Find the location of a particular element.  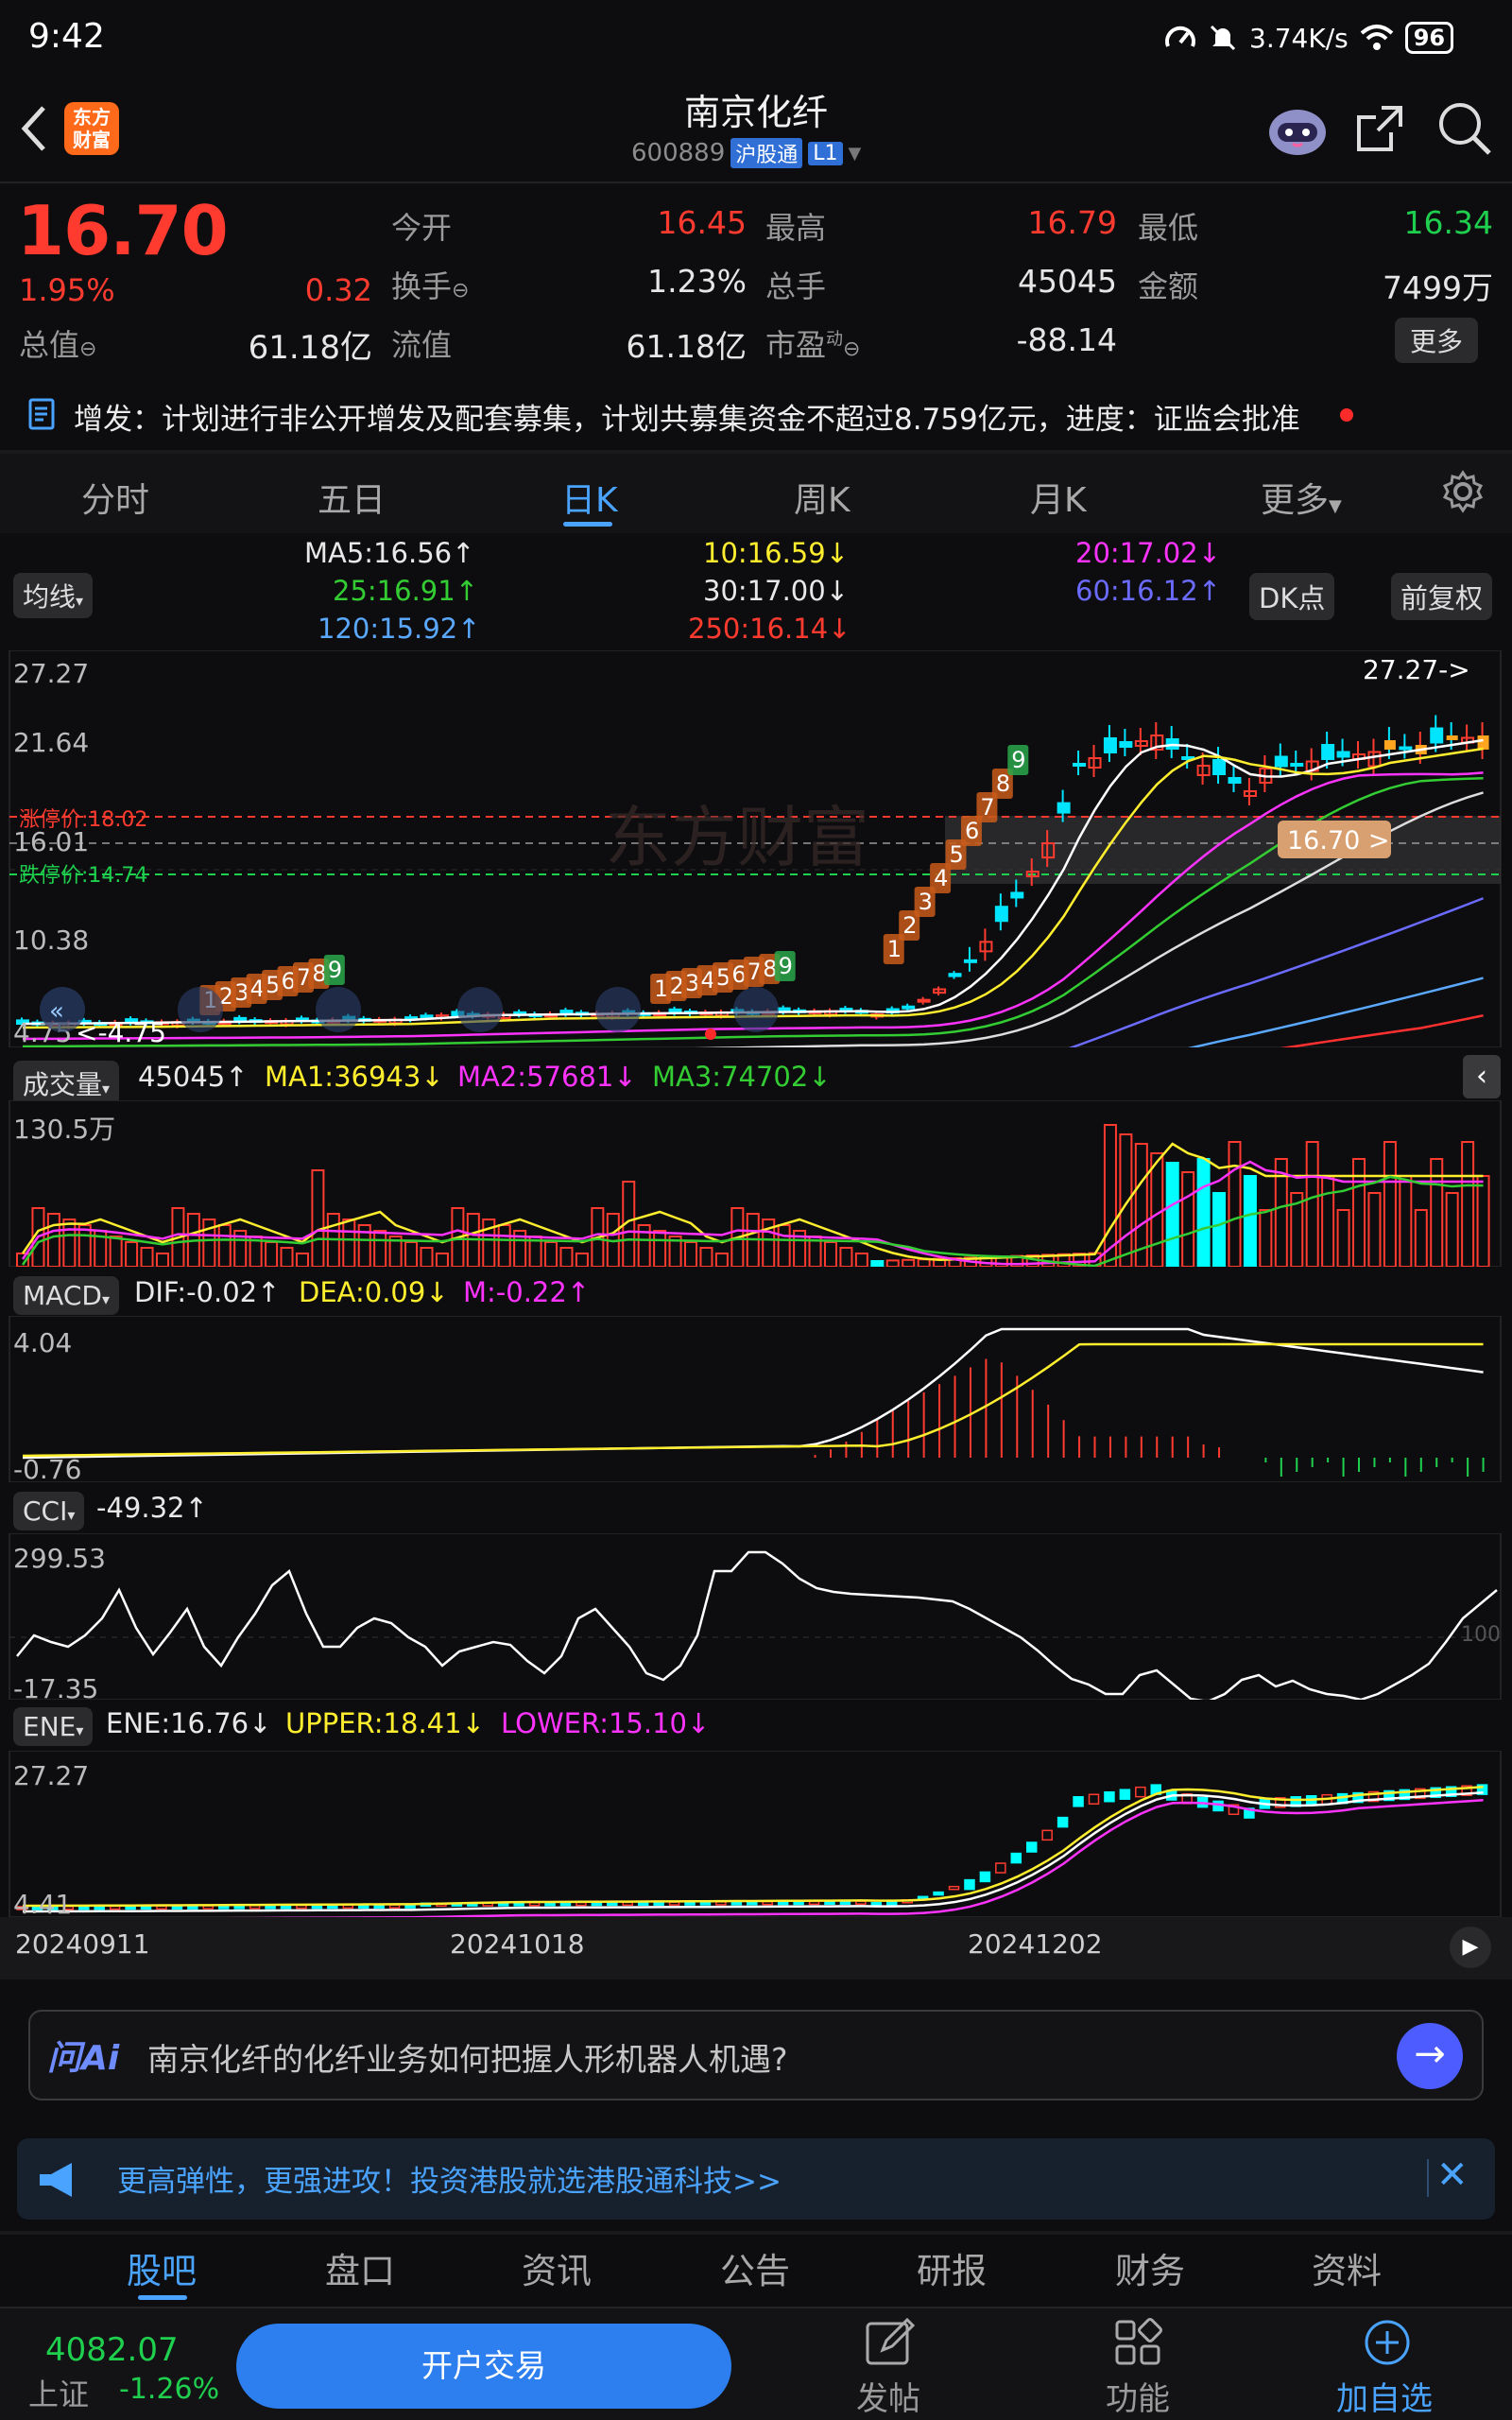

scroll-left-icon is located at coordinates (480, 1009).